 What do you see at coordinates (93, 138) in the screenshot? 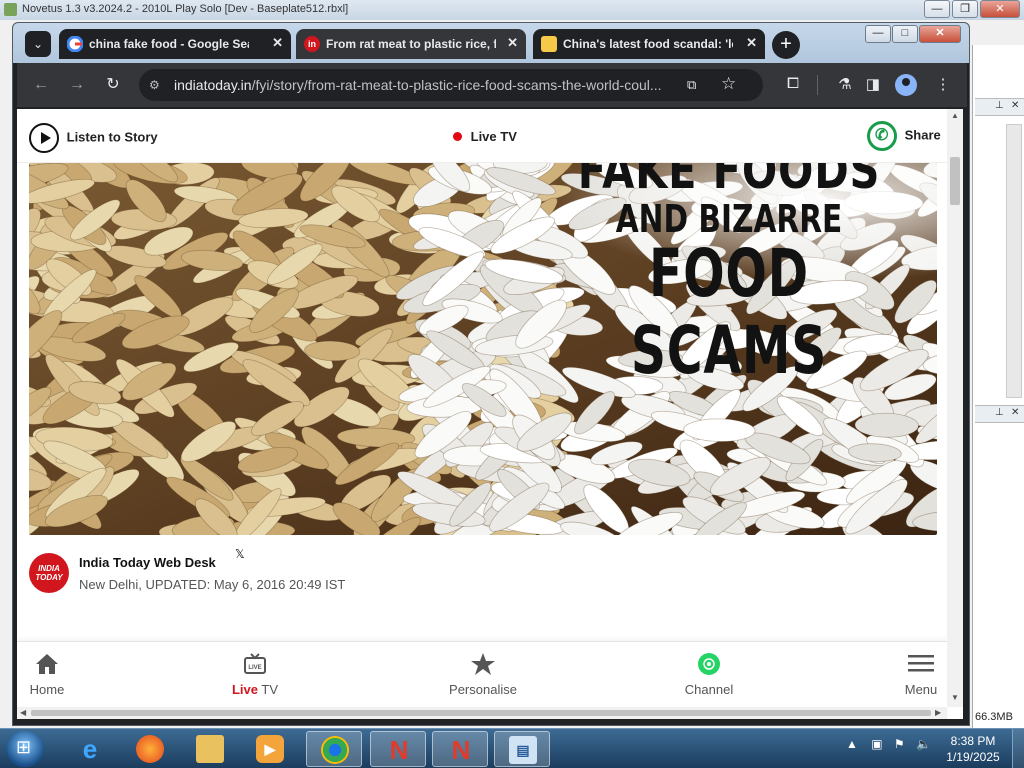
I see `listen-to-story-button: Listen to Story` at bounding box center [93, 138].